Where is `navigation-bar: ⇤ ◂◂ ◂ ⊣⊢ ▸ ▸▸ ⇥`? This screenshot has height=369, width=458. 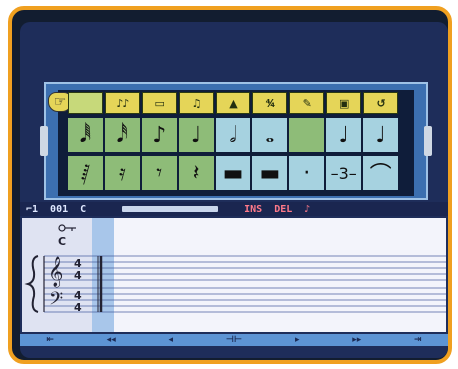
navigation-bar: ⇤ ◂◂ ◂ ⊣⊢ ▸ ▸▸ ⇥ is located at coordinates (234, 340).